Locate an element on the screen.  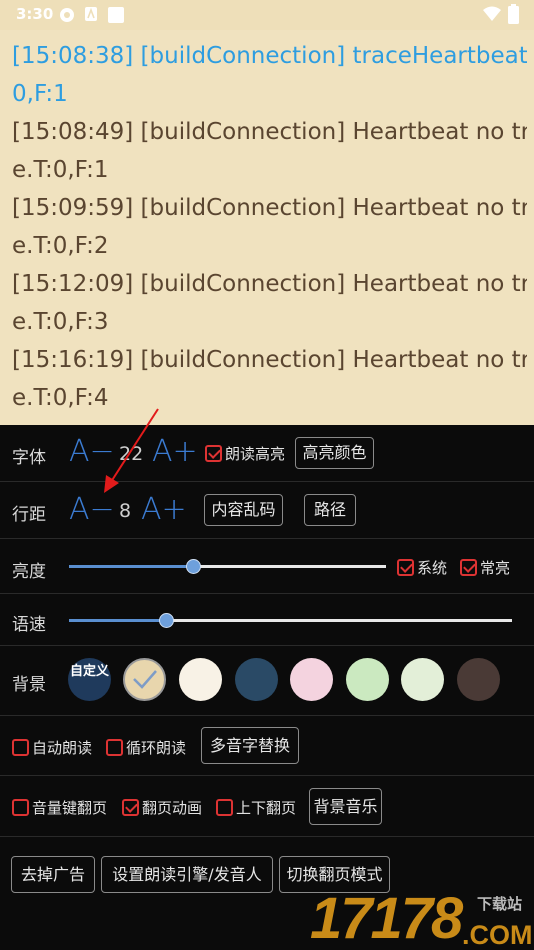
brightness-slider-thumb is located at coordinates (193, 566).